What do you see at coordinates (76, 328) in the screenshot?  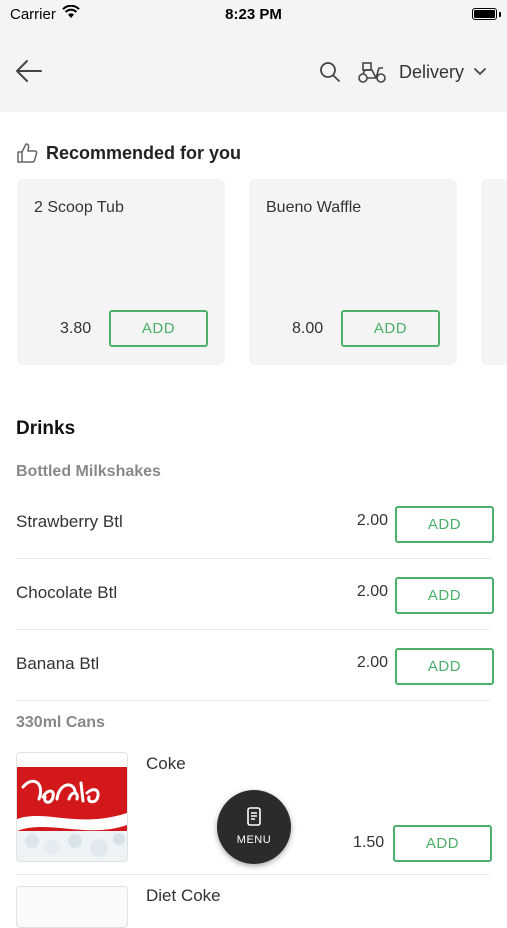 I see `card-item-price: 3.80` at bounding box center [76, 328].